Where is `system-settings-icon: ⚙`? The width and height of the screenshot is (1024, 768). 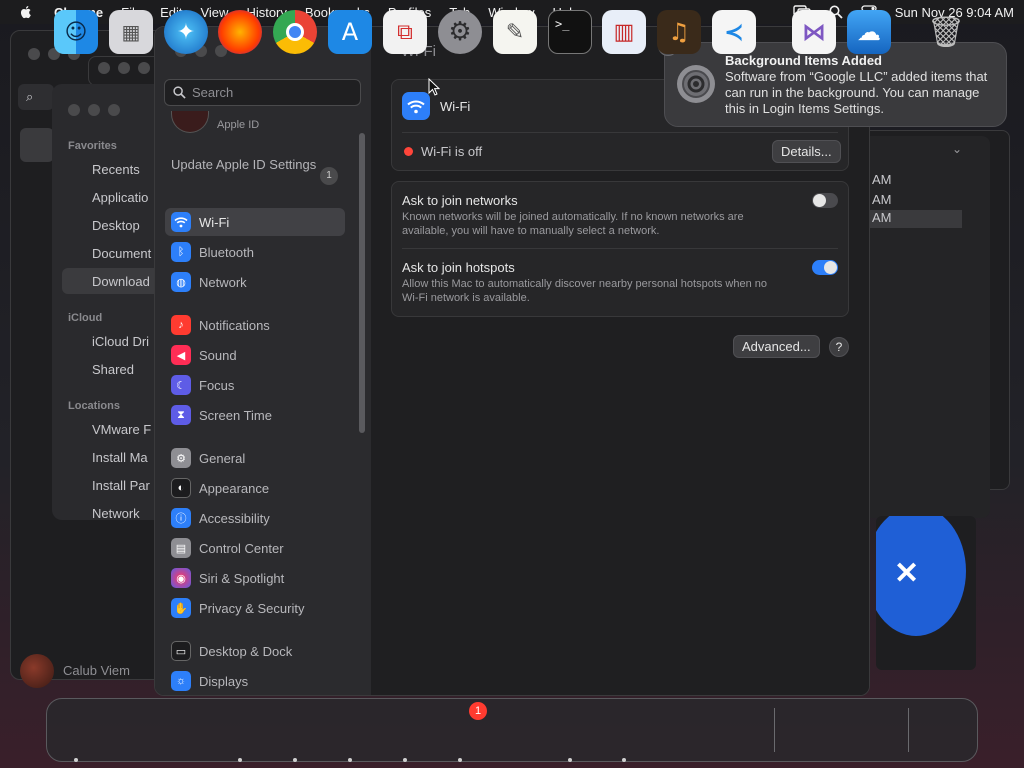
system-settings-icon: ⚙ is located at coordinates (460, 32).